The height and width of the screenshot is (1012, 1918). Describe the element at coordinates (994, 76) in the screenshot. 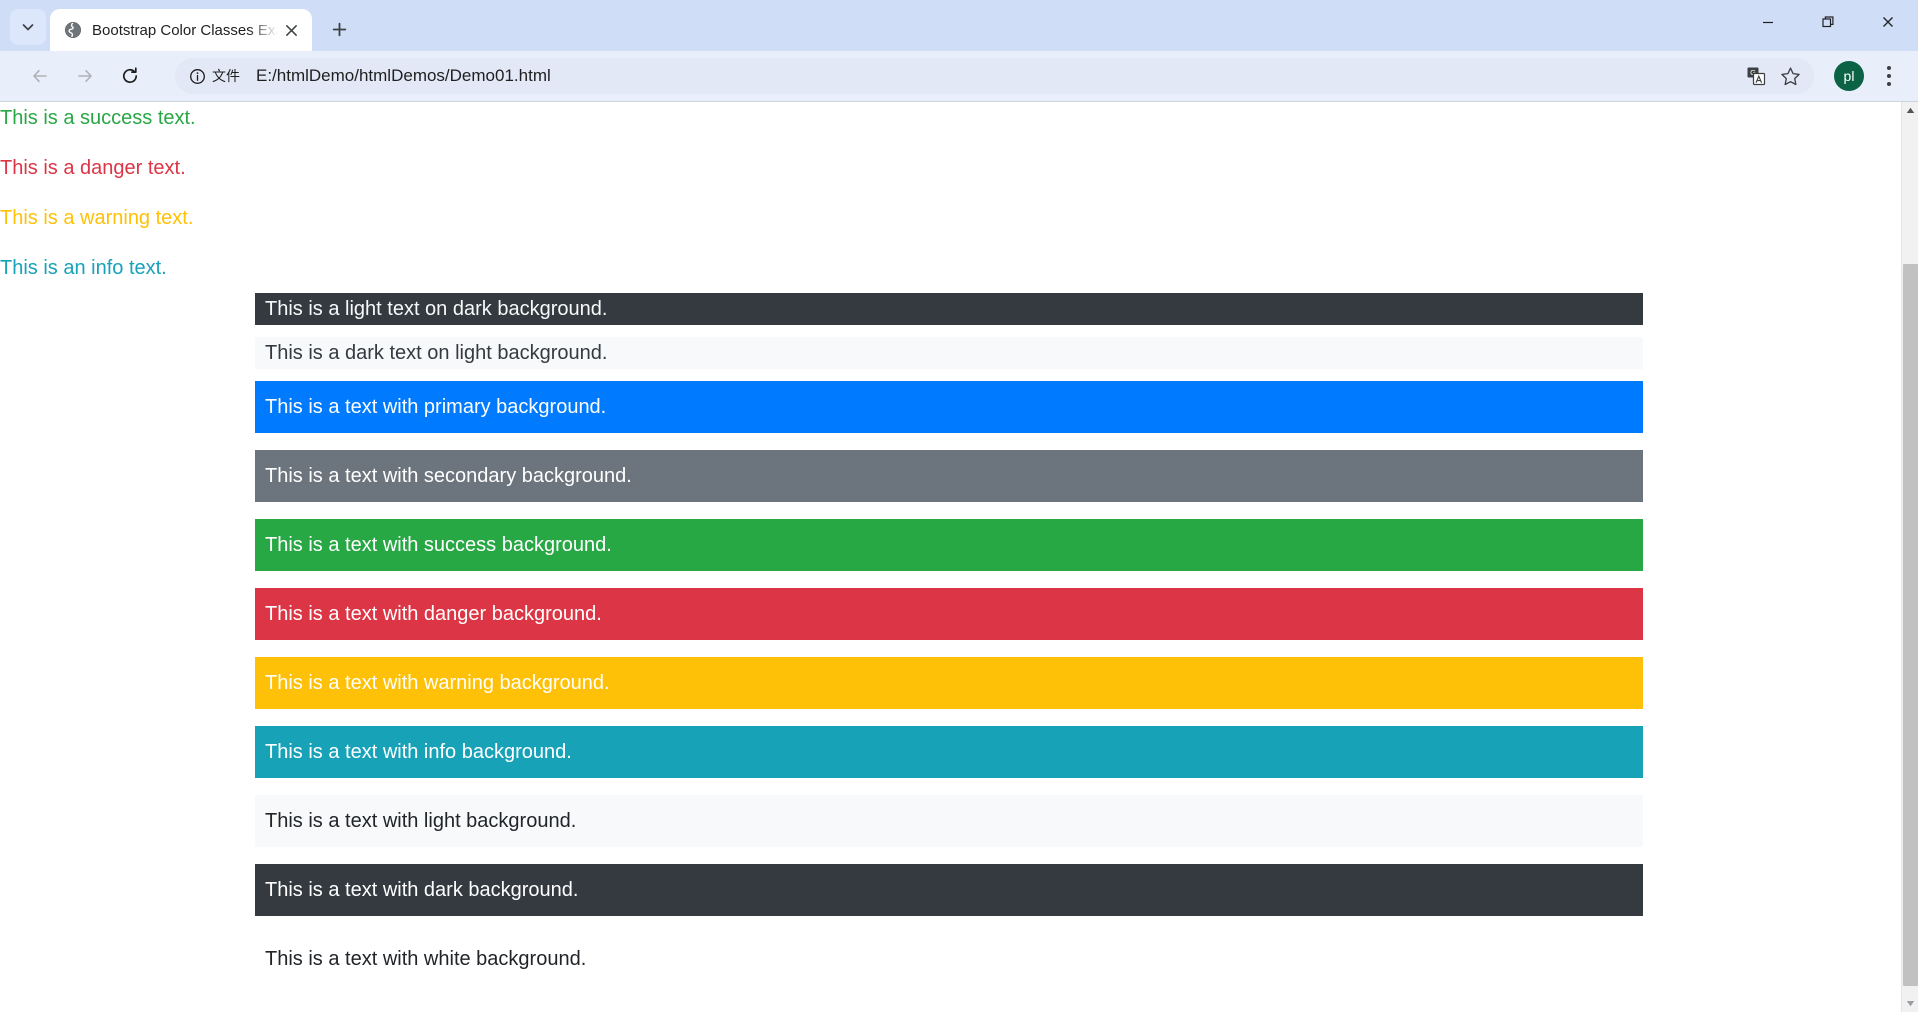

I see `address-bar: 文件 E:/htmlDemo/htmlDemos/Demo01.html G` at that location.